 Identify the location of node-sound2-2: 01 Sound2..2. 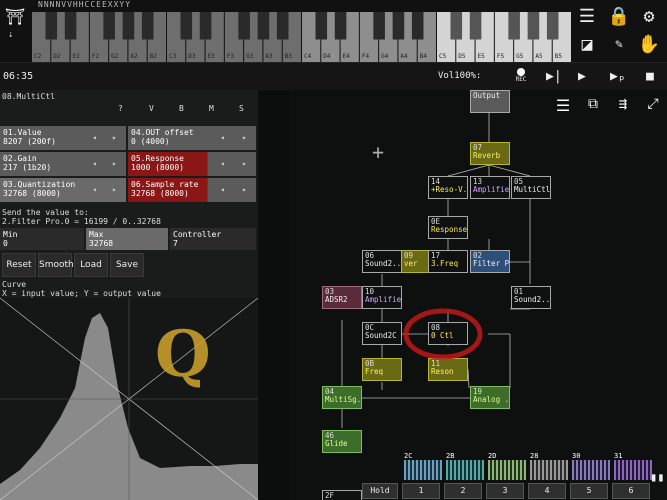
(531, 297).